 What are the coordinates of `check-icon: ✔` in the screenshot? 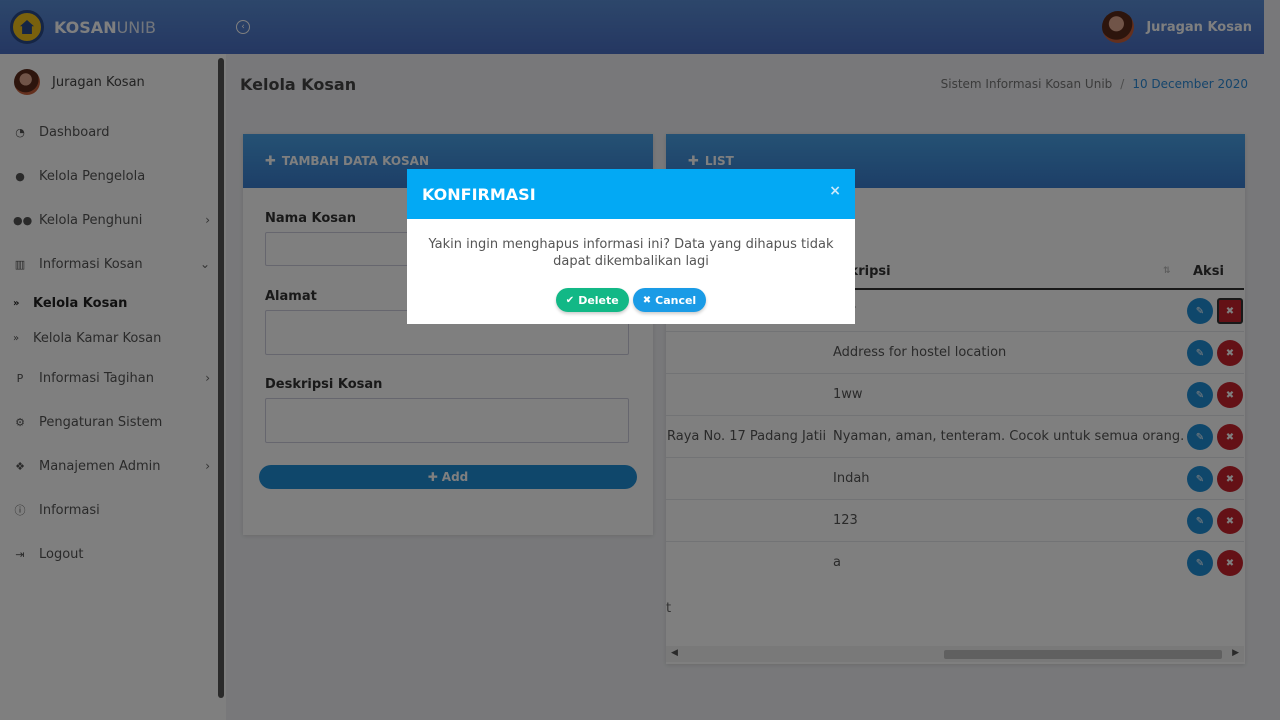 It's located at (570, 300).